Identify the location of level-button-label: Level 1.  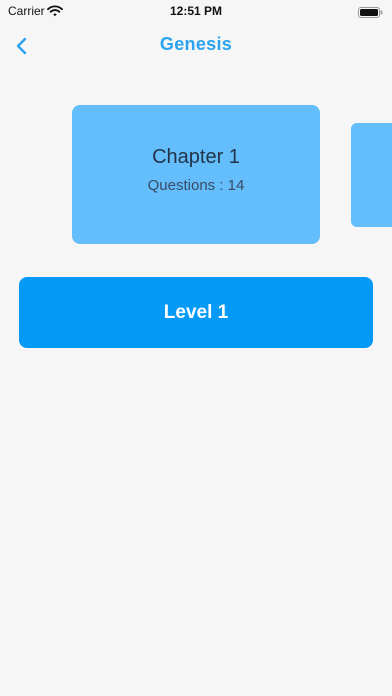
(196, 312).